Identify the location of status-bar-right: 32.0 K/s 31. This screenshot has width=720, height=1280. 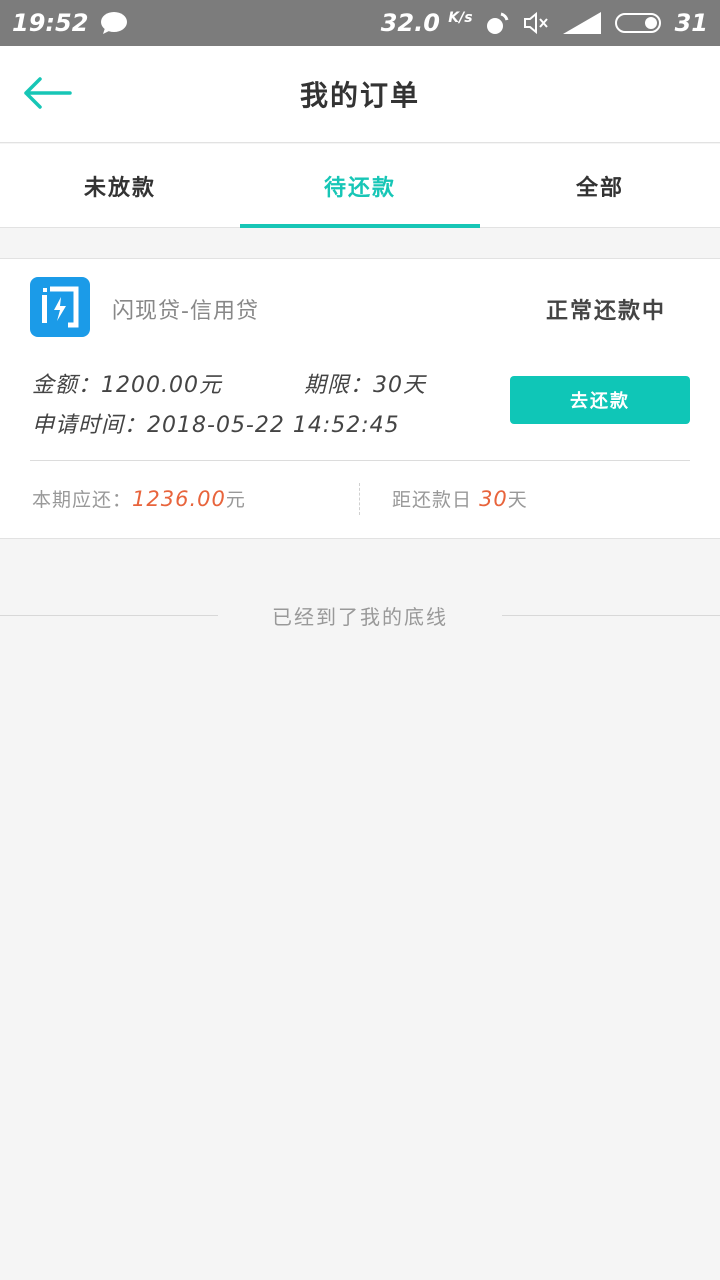
(544, 23).